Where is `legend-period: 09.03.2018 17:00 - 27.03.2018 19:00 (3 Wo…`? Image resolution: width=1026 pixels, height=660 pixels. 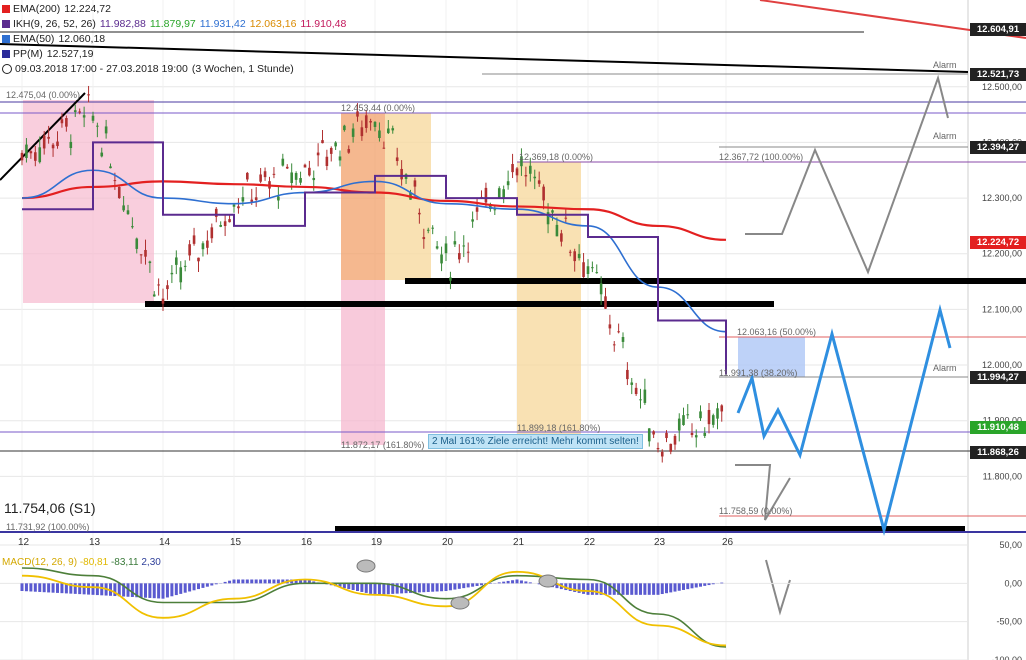 legend-period: 09.03.2018 17:00 - 27.03.2018 19:00 (3 Wo… is located at coordinates (174, 69).